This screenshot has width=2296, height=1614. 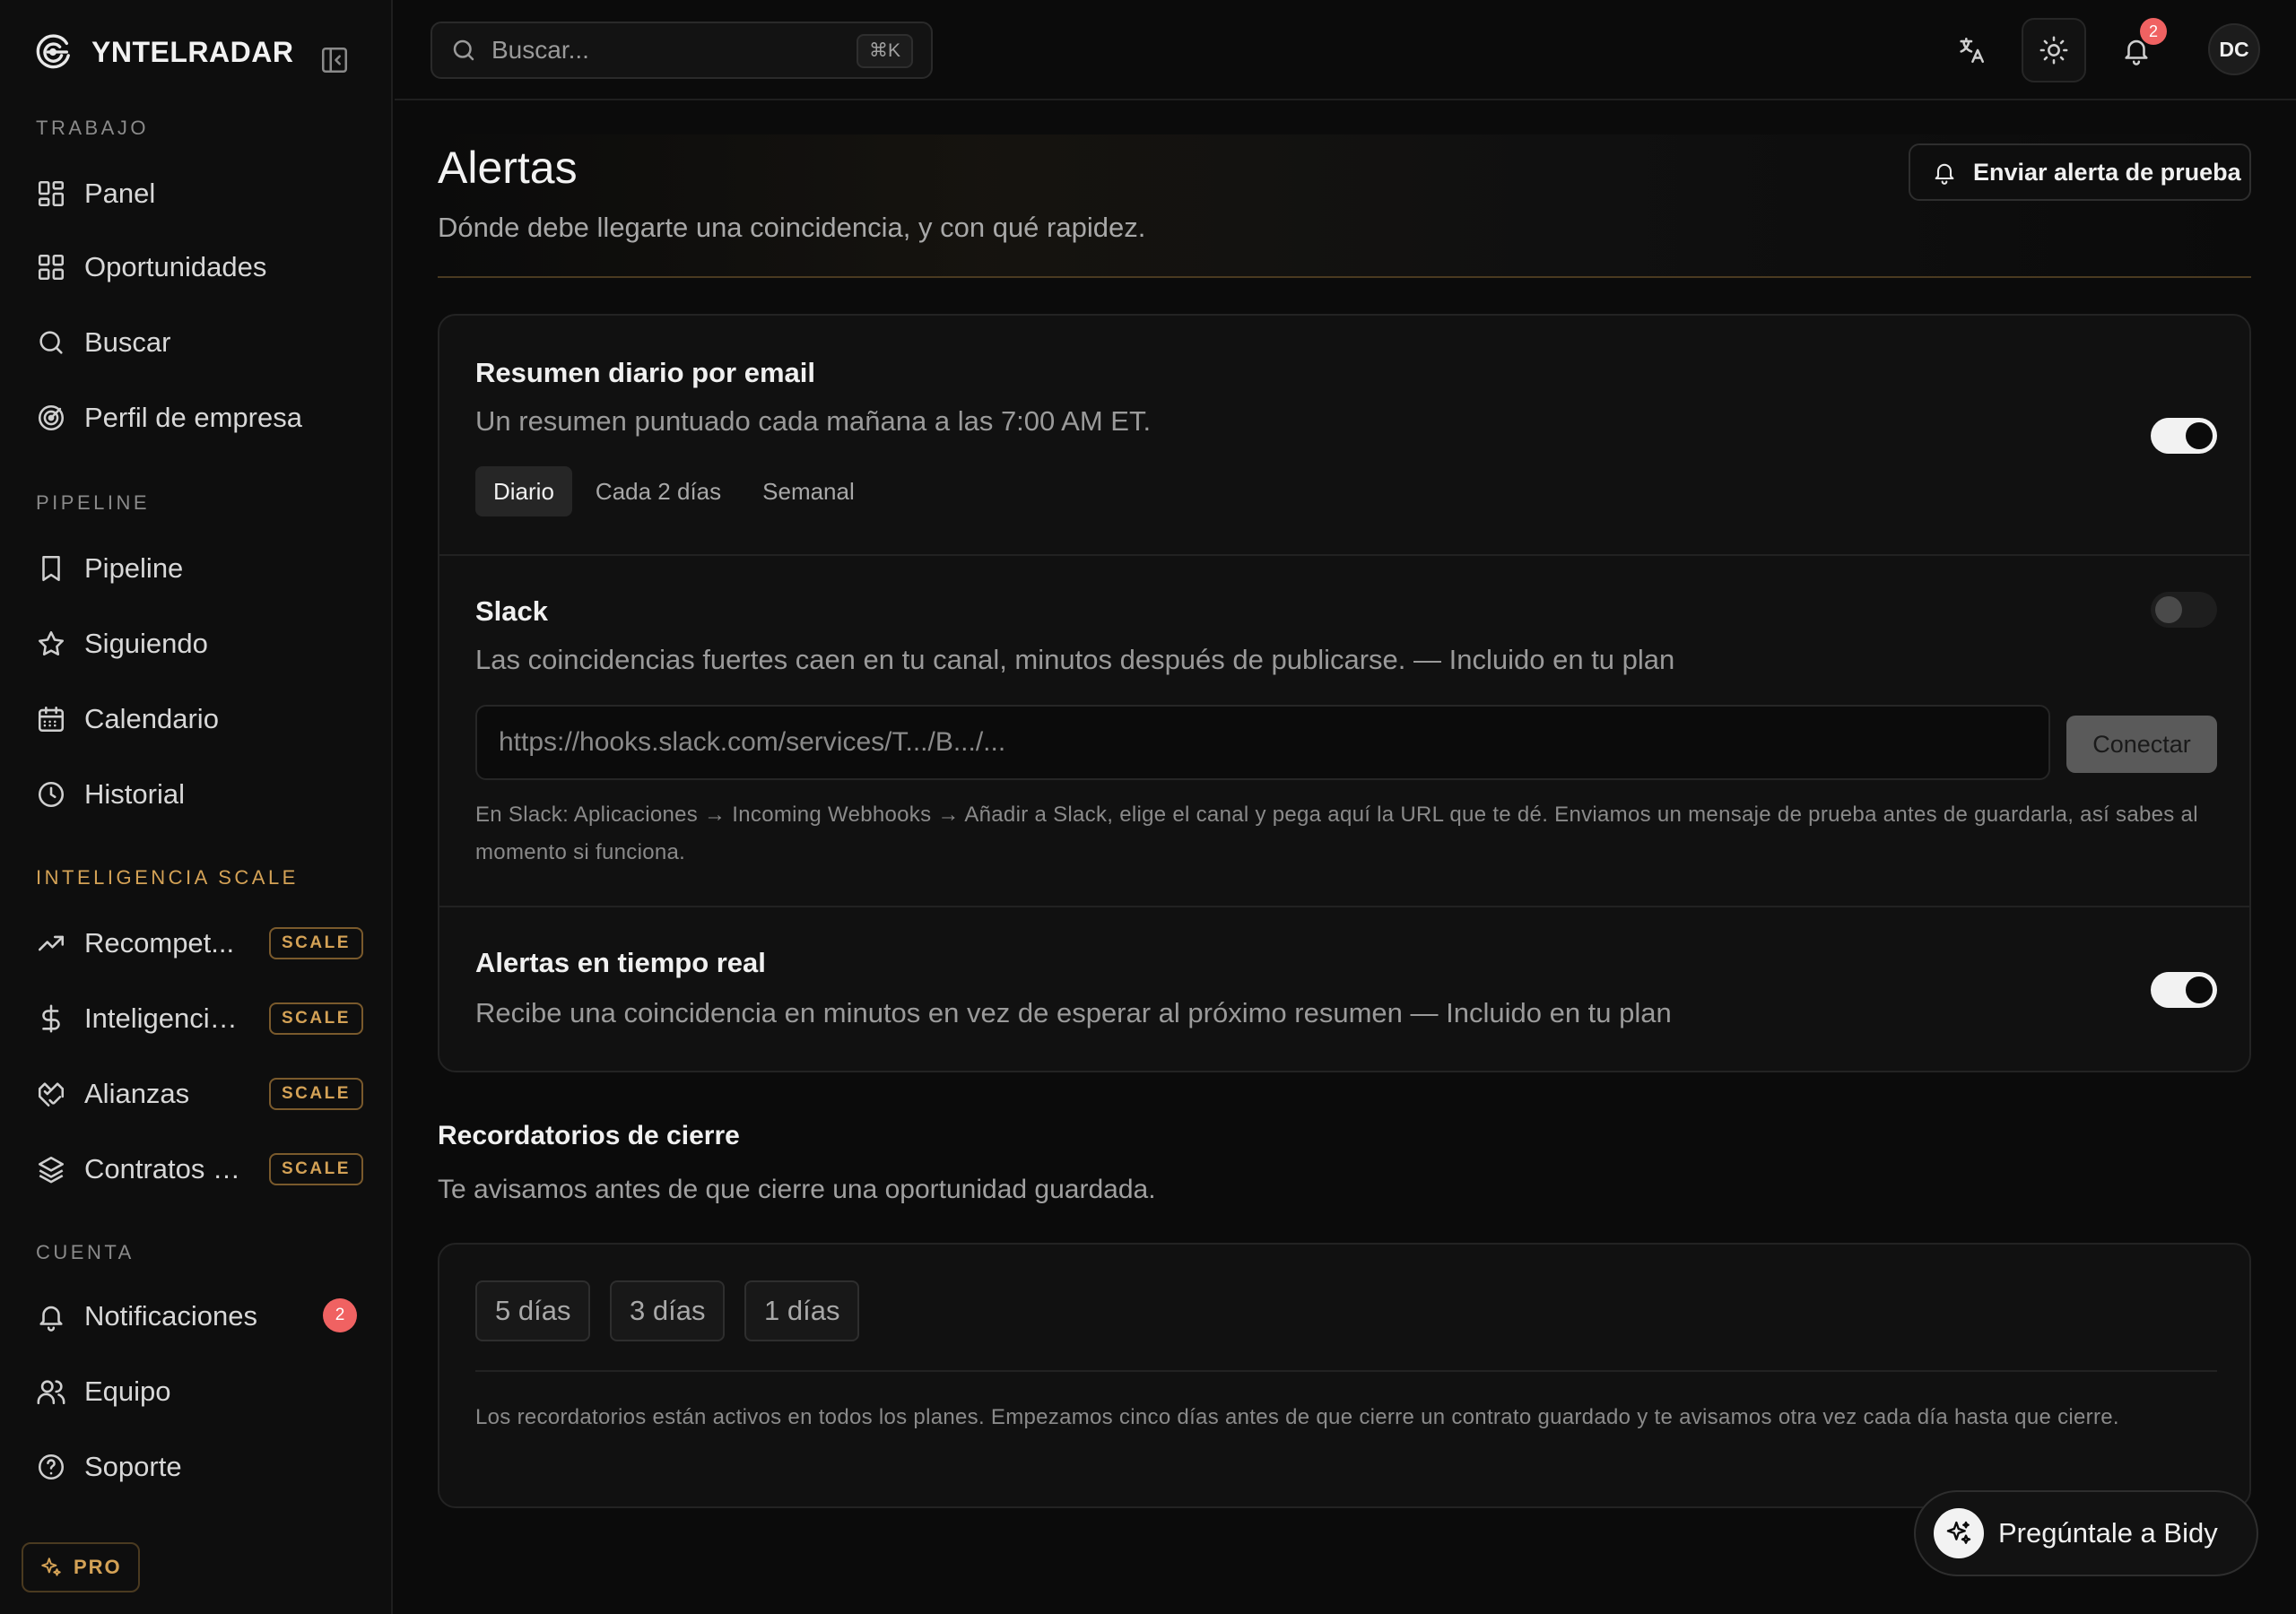 What do you see at coordinates (533, 1310) in the screenshot?
I see `reminder-option-5-dias: 5 días` at bounding box center [533, 1310].